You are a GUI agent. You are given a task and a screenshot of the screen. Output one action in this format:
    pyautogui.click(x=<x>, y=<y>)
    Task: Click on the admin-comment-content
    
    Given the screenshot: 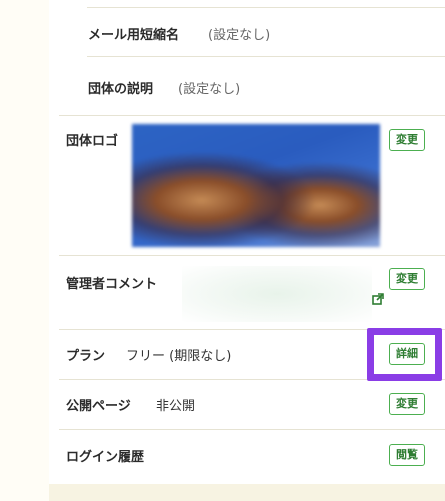 What is the action you would take?
    pyautogui.click(x=277, y=294)
    